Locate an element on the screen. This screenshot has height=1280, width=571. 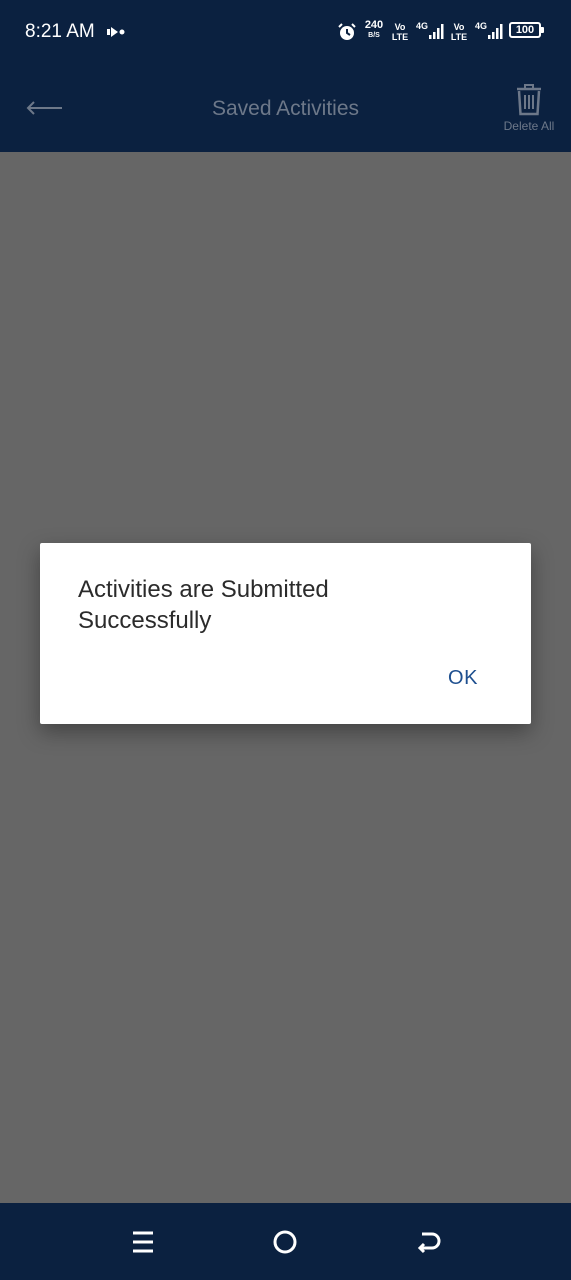
network-type-2: 4G is located at coordinates (481, 26).